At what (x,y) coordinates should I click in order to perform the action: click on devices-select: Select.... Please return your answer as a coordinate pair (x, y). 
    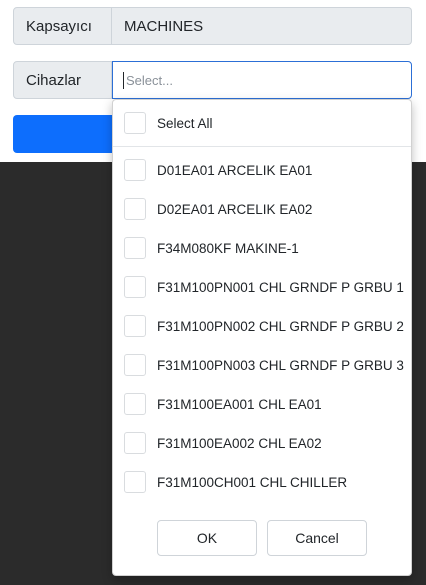
    Looking at the image, I should click on (262, 80).